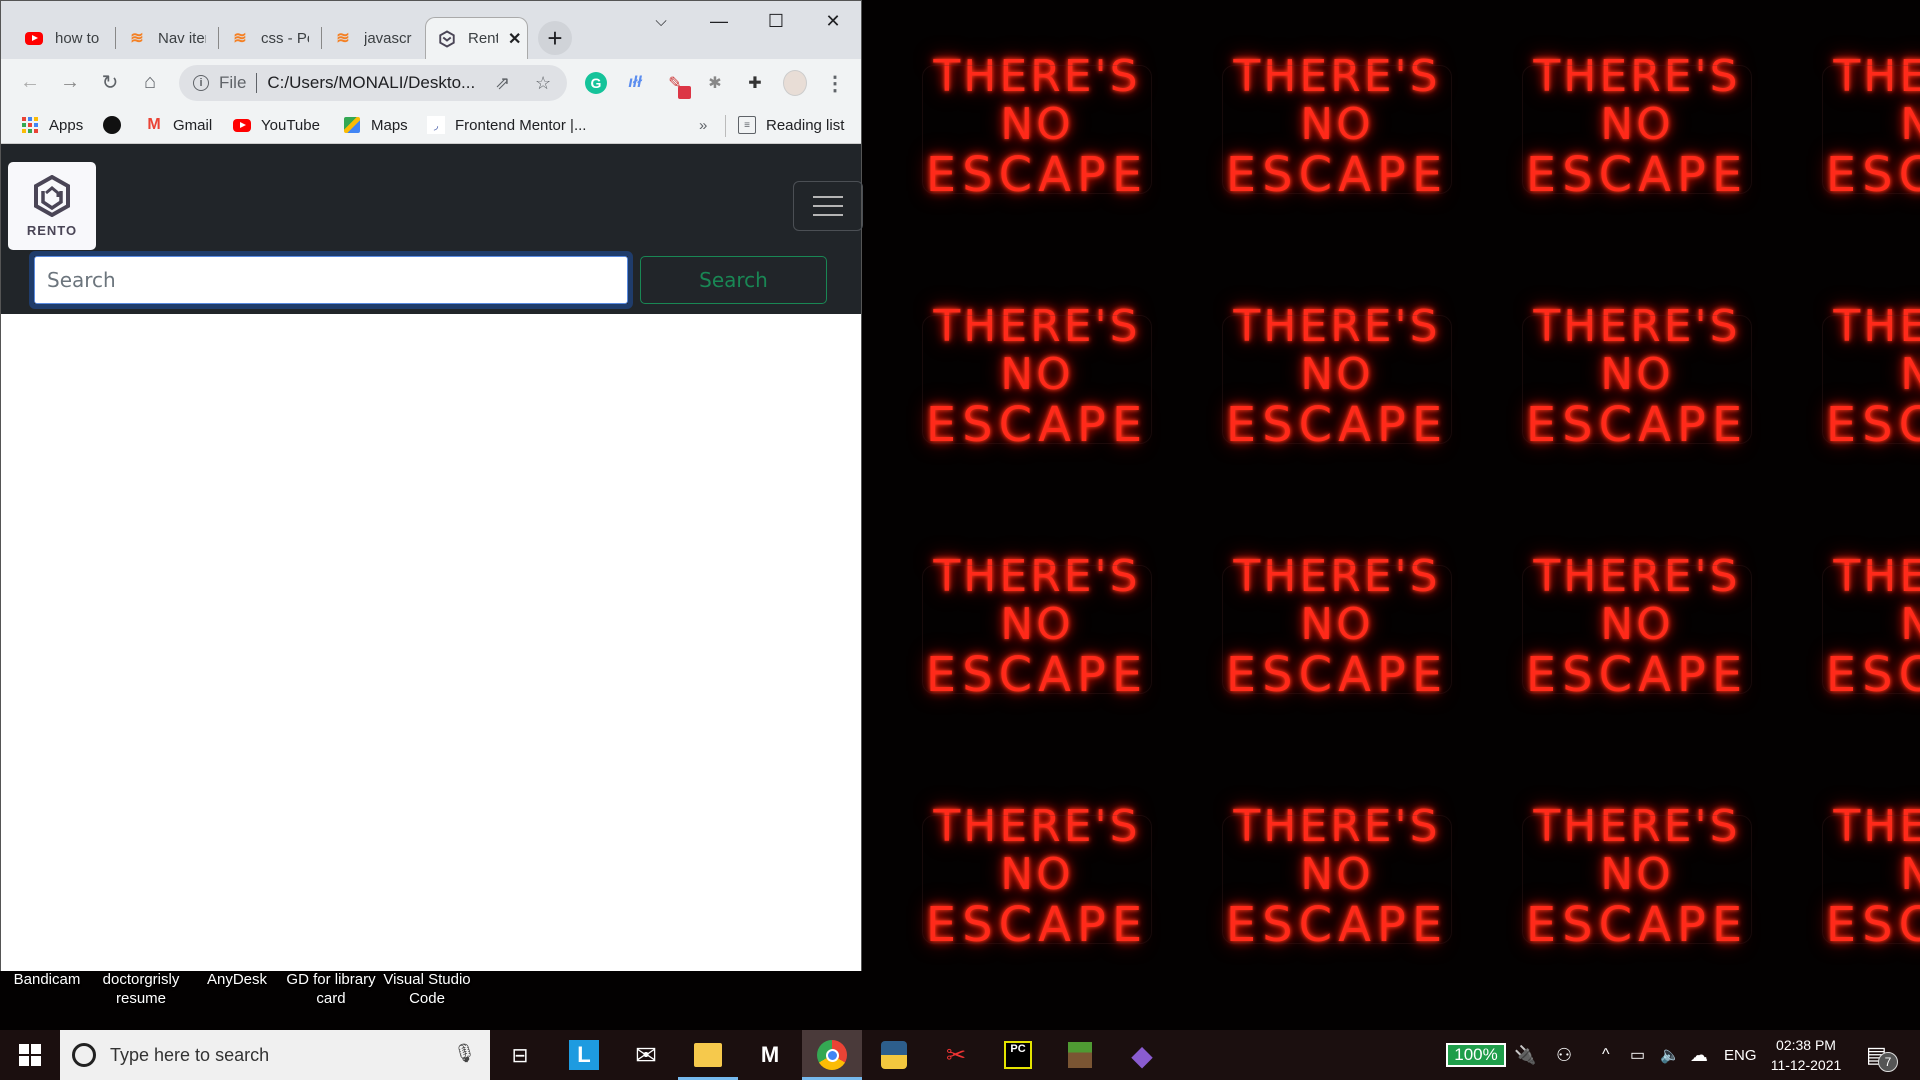 Image resolution: width=1920 pixels, height=1080 pixels. What do you see at coordinates (464, 1053) in the screenshot?
I see `microphone-icon: 🎙` at bounding box center [464, 1053].